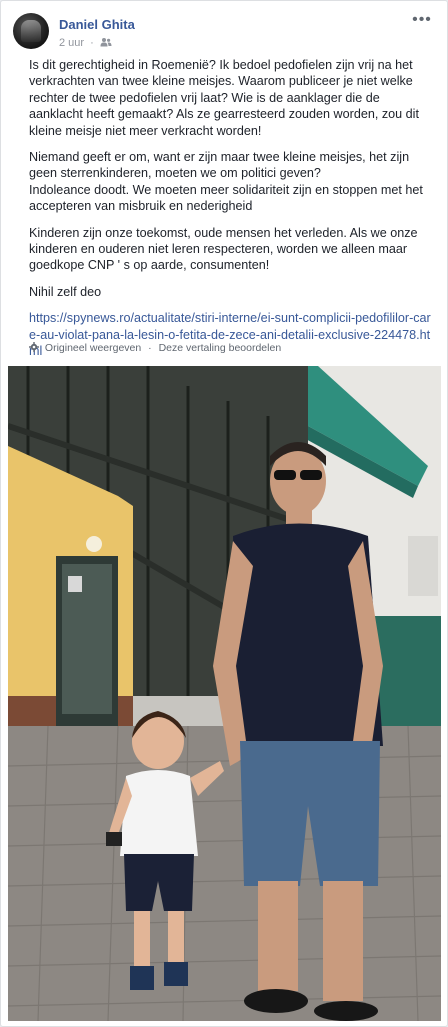 The height and width of the screenshot is (1027, 448). What do you see at coordinates (93, 348) in the screenshot?
I see `show-original-link: Origineel weergeven` at bounding box center [93, 348].